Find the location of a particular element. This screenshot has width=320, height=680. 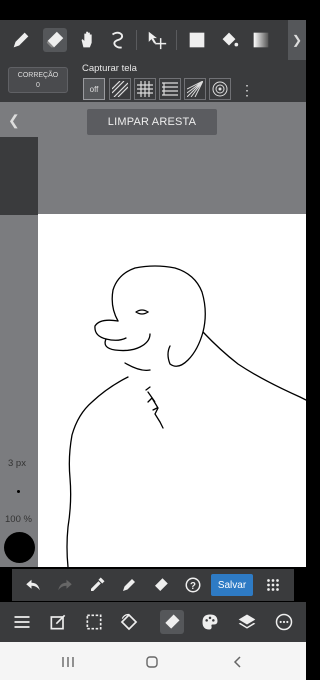

snap-label: Capturar tela is located at coordinates (109, 68).